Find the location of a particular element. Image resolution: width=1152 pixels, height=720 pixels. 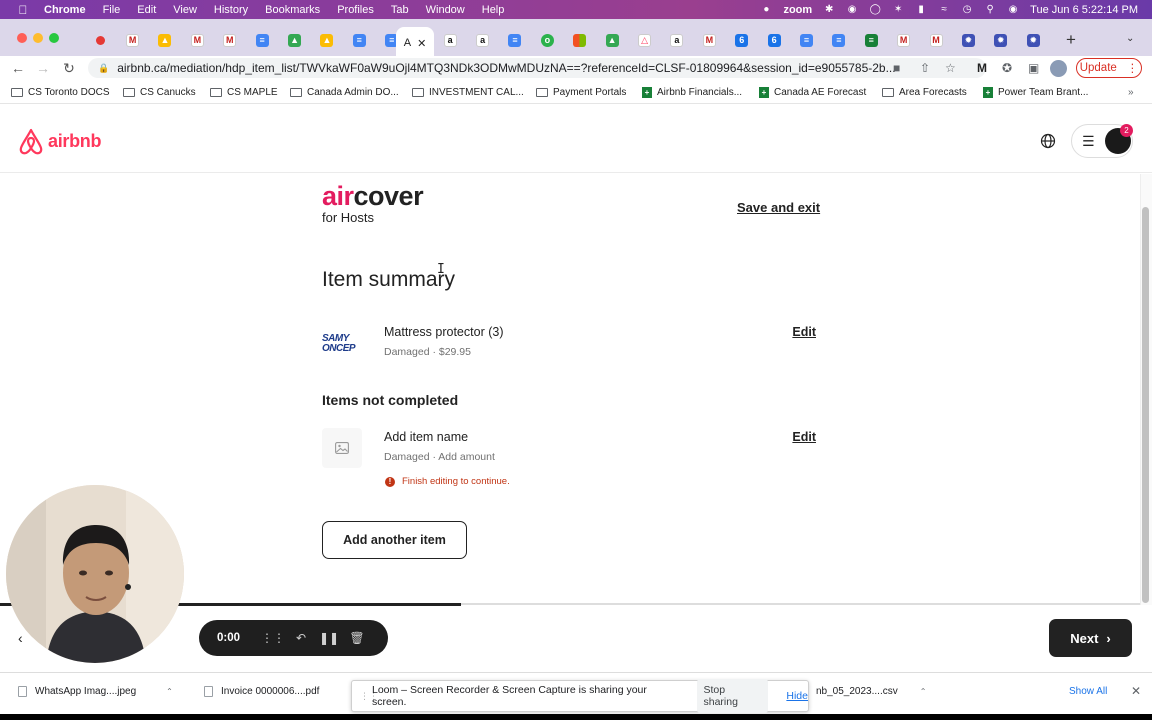

stop-sharing-button: Stop sharing is located at coordinates (732, 696).